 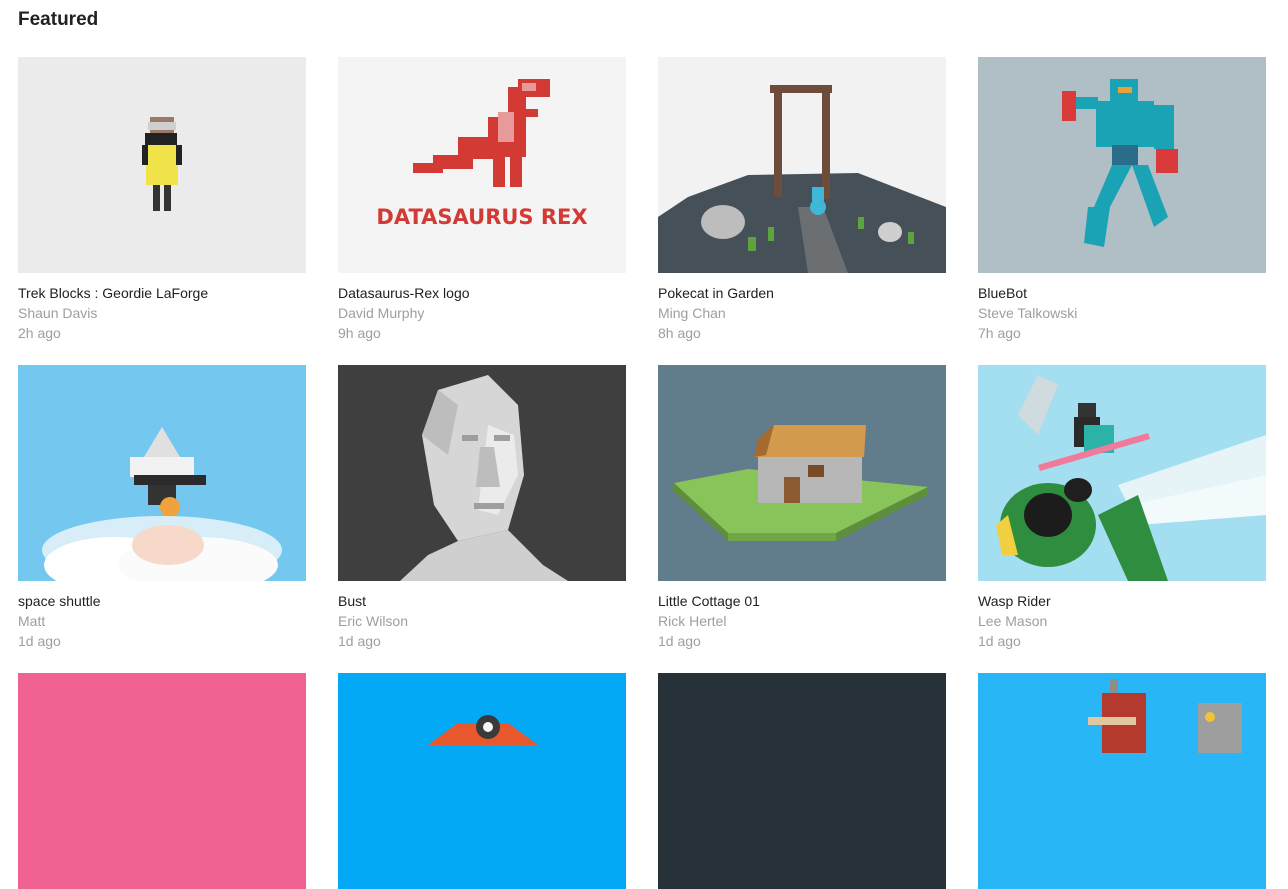 I want to click on model-card: space shuttle Matt 1d ago, so click(x=162, y=508).